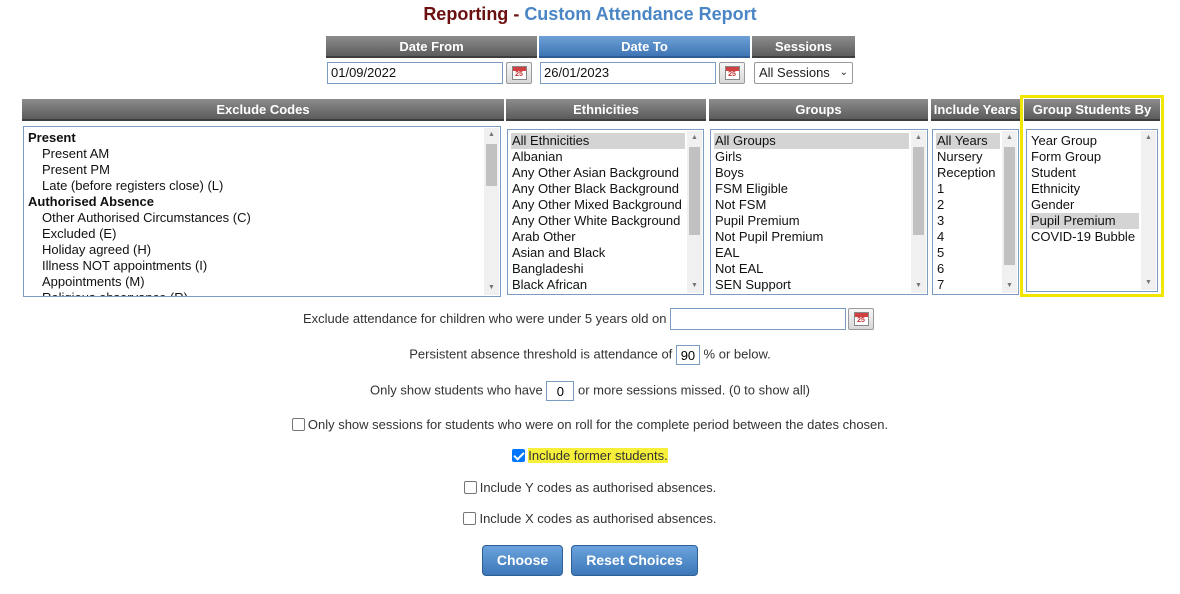  Describe the element at coordinates (470, 518) in the screenshot. I see `x-codes-checkbox` at that location.